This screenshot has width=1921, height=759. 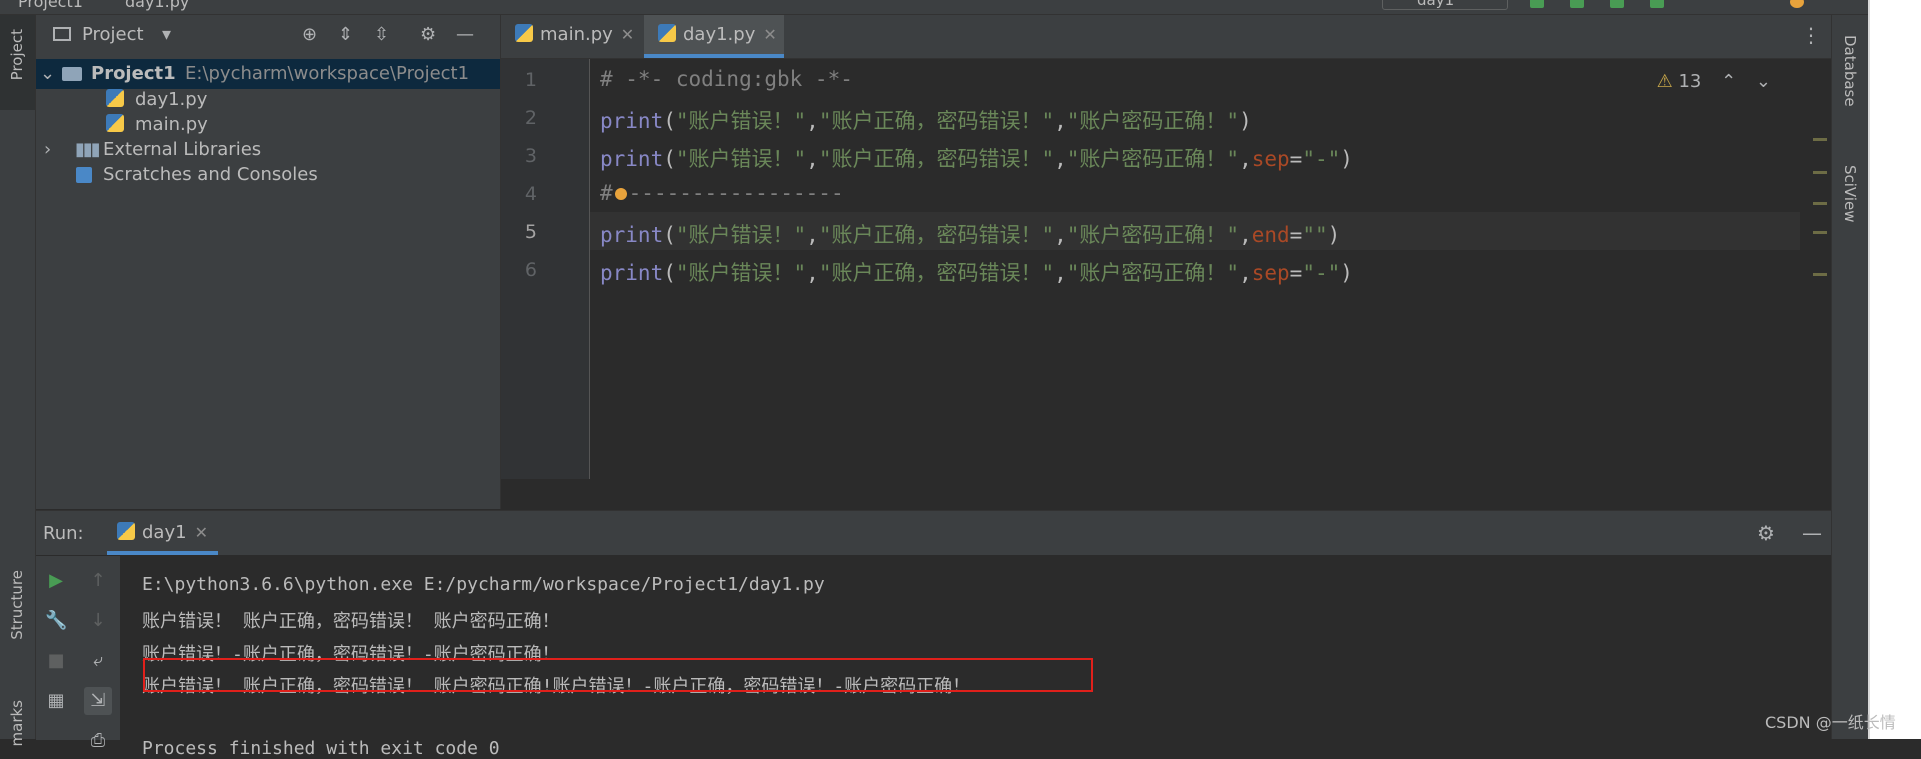 I want to click on annotation-highlight-box, so click(x=618, y=675).